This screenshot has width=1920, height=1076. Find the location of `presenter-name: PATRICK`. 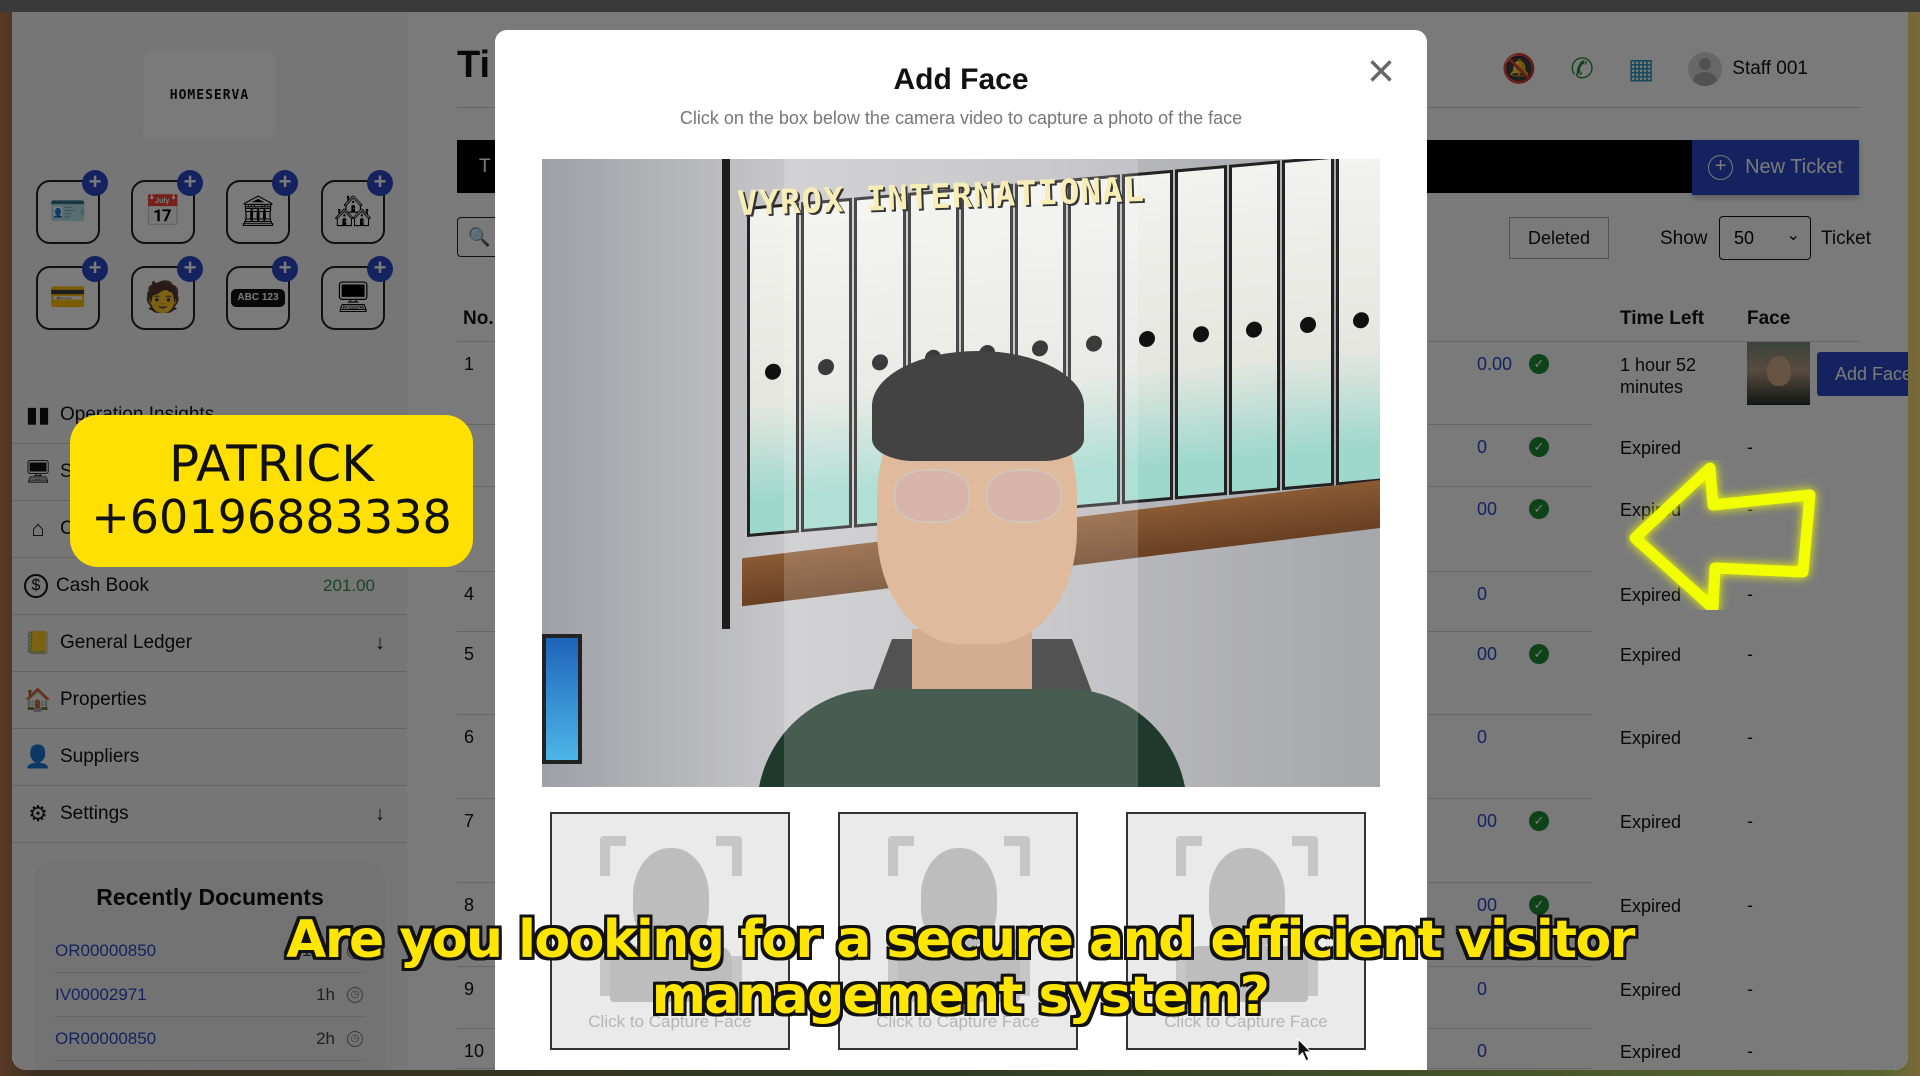

presenter-name: PATRICK is located at coordinates (271, 464).